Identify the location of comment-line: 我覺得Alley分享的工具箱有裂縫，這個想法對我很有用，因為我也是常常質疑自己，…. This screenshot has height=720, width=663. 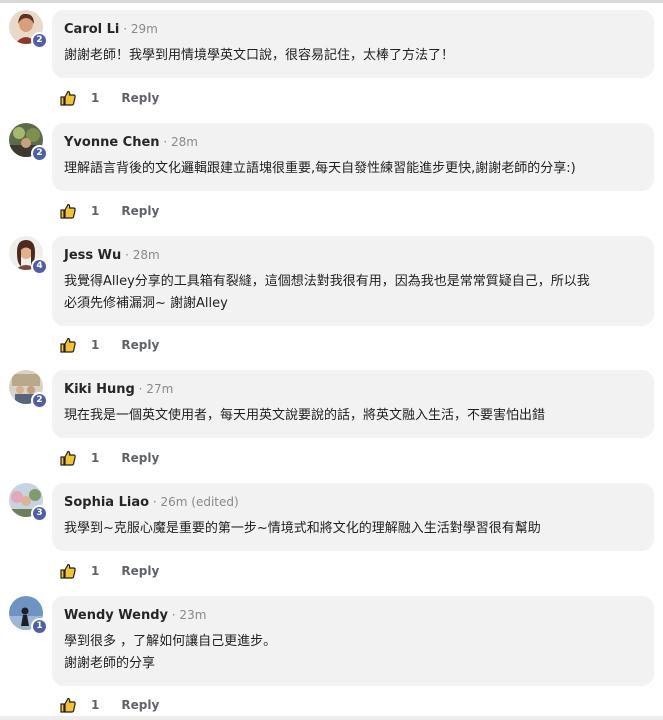
(327, 281).